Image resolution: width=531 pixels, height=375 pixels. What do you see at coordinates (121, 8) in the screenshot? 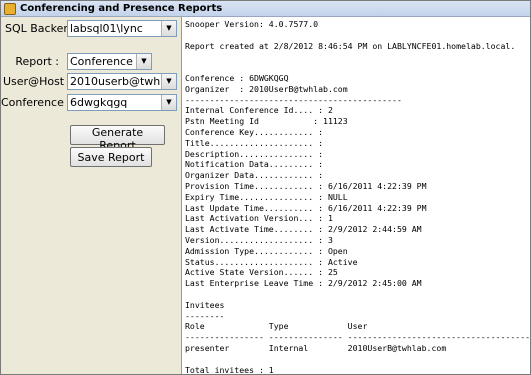
I see `window-title: Conferencing and Presence Reports` at bounding box center [121, 8].